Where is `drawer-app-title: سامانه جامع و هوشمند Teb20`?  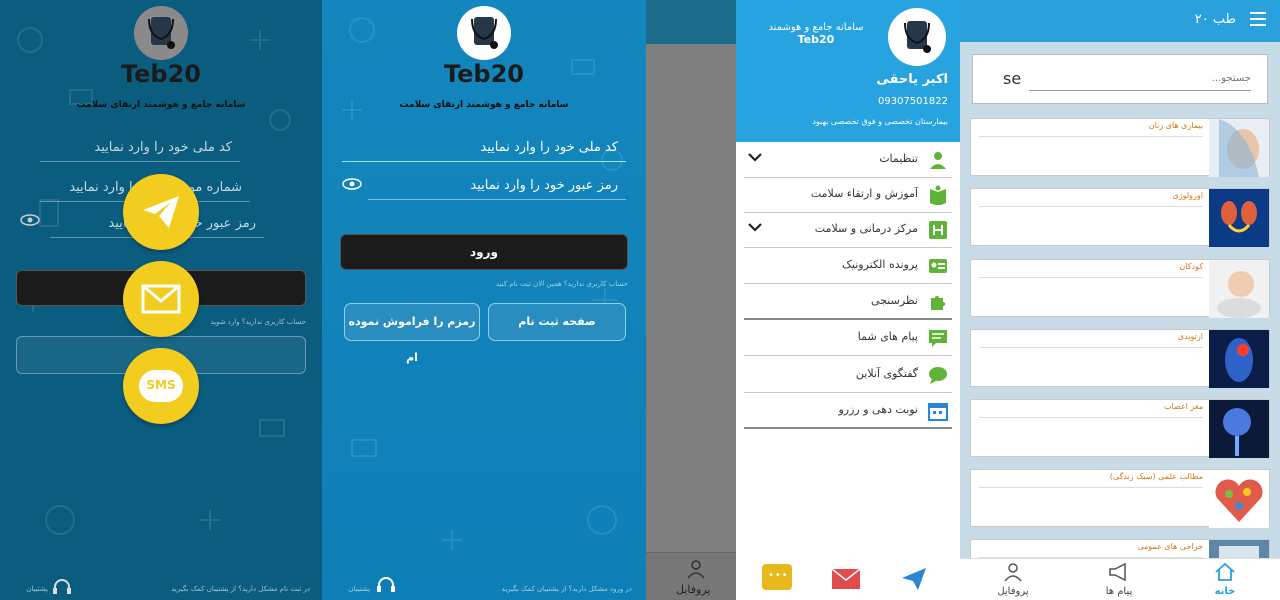
drawer-app-title: سامانه جامع و هوشمند Teb20 is located at coordinates (816, 34).